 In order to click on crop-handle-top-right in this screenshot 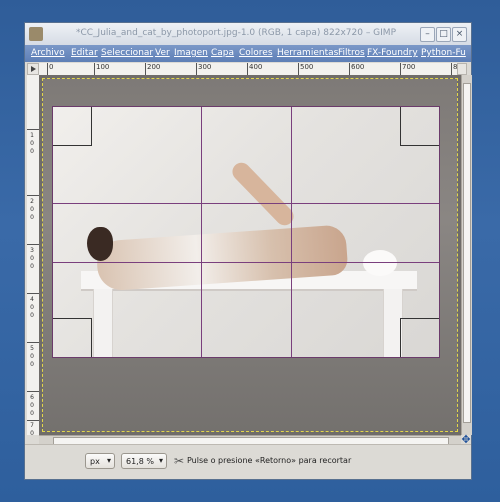, I will do `click(419, 126)`.